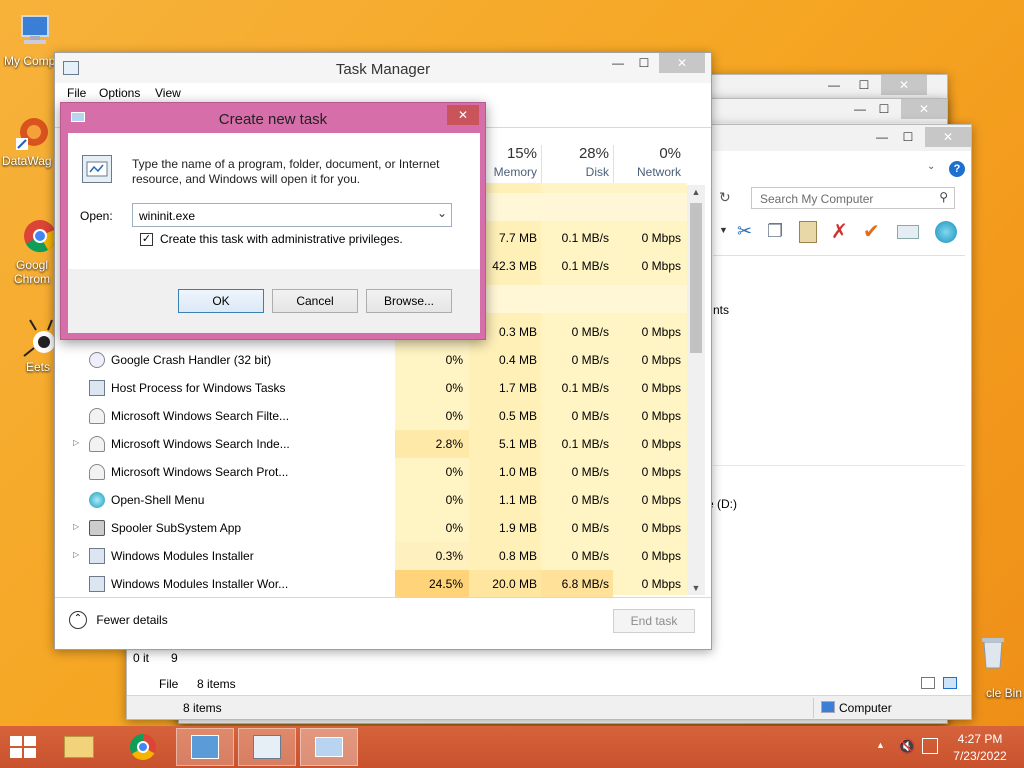  I want to click on menu-view: View, so click(168, 93).